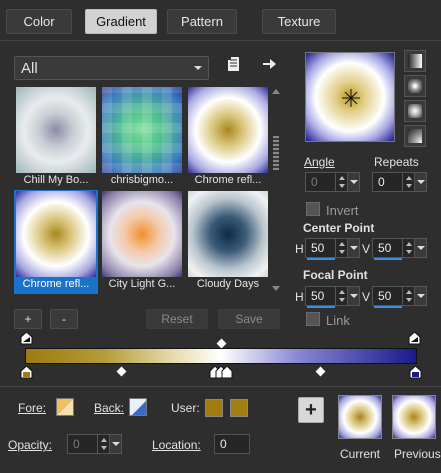 Image resolution: width=441 pixels, height=473 pixels. What do you see at coordinates (26, 372) in the screenshot?
I see `color-stop-left` at bounding box center [26, 372].